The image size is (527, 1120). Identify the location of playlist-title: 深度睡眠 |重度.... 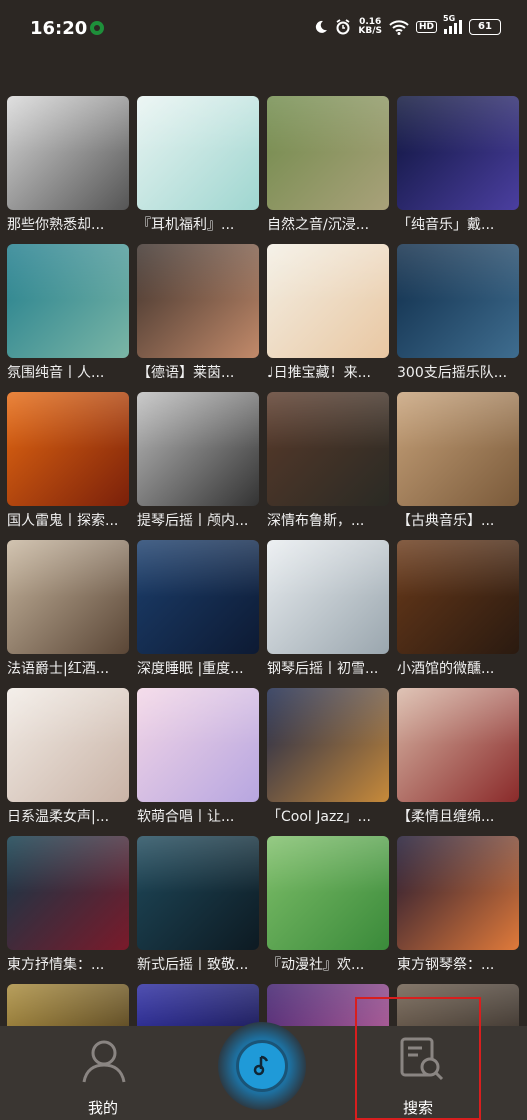
(190, 669).